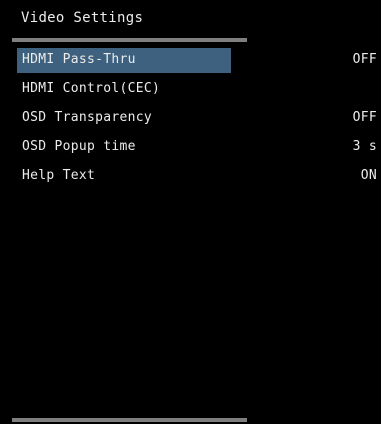  I want to click on menu-item-label: Help Text, so click(59, 175).